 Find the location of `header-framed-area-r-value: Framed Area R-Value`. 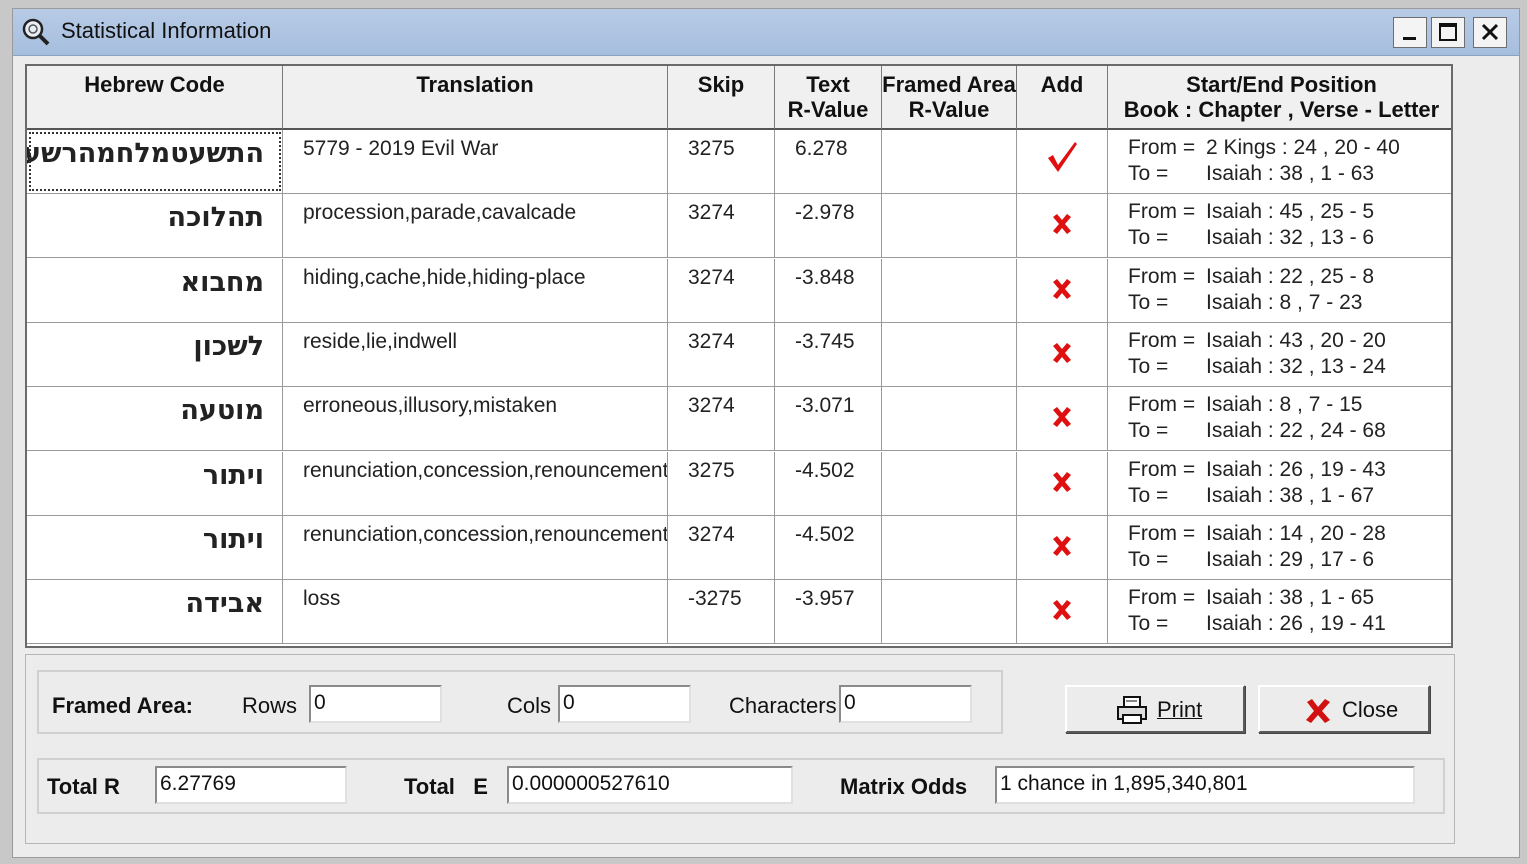

header-framed-area-r-value: Framed Area R-Value is located at coordinates (949, 98).